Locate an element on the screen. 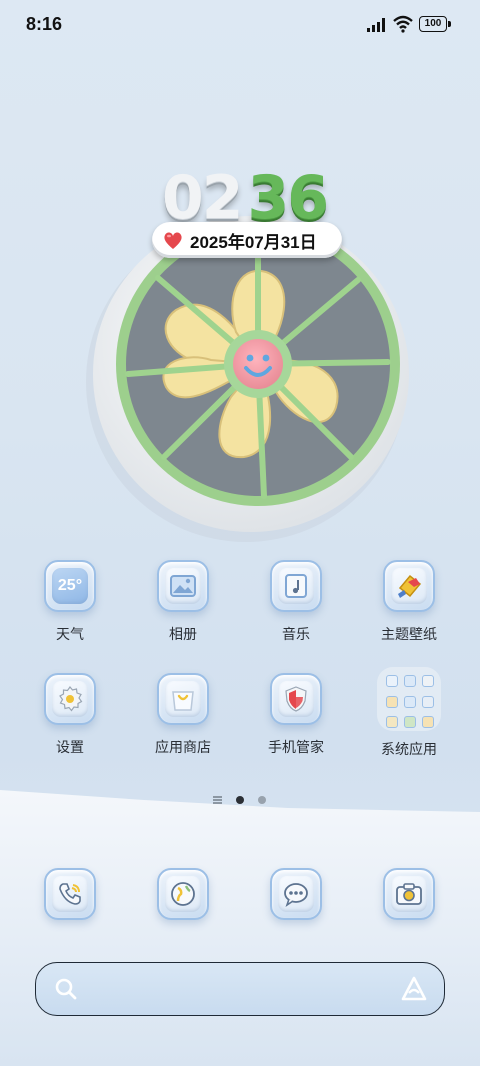  themes-icon is located at coordinates (410, 586).